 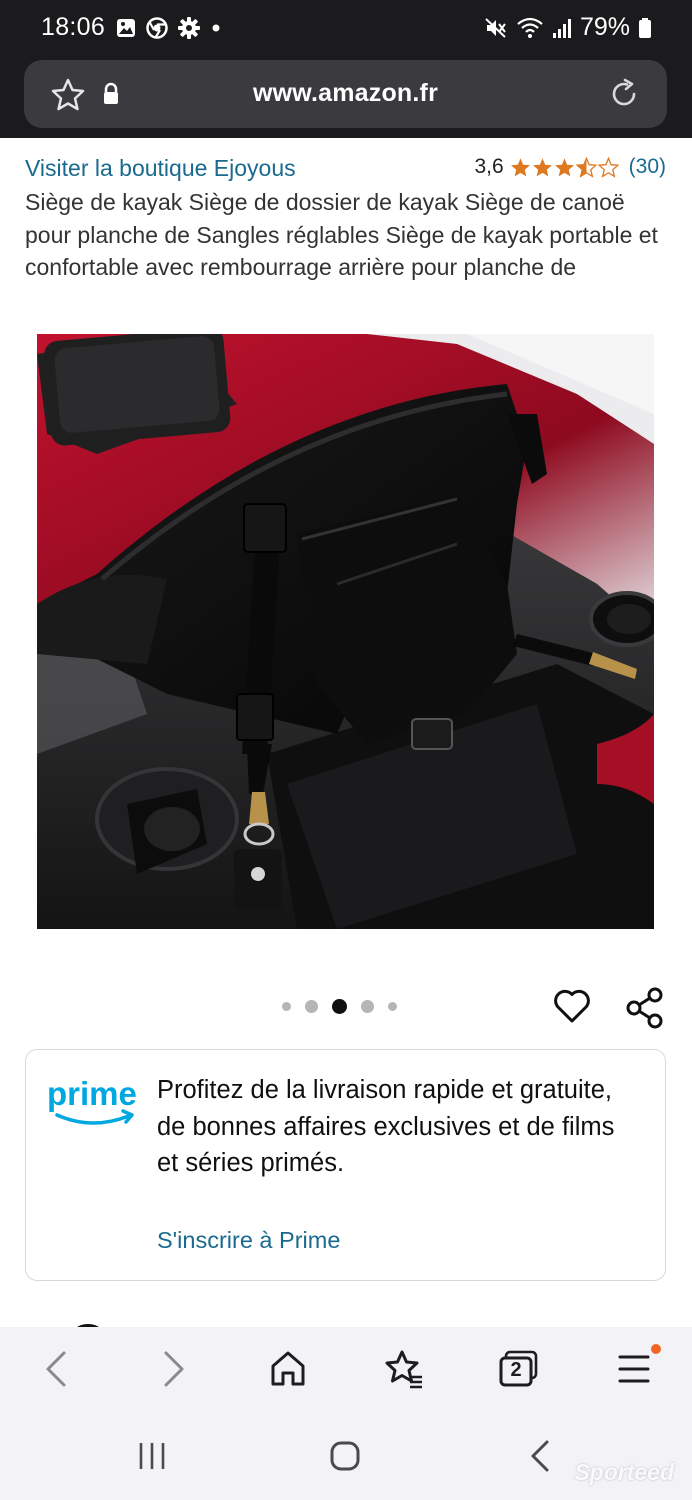 What do you see at coordinates (516, 1370) in the screenshot?
I see `tabs-count: 2` at bounding box center [516, 1370].